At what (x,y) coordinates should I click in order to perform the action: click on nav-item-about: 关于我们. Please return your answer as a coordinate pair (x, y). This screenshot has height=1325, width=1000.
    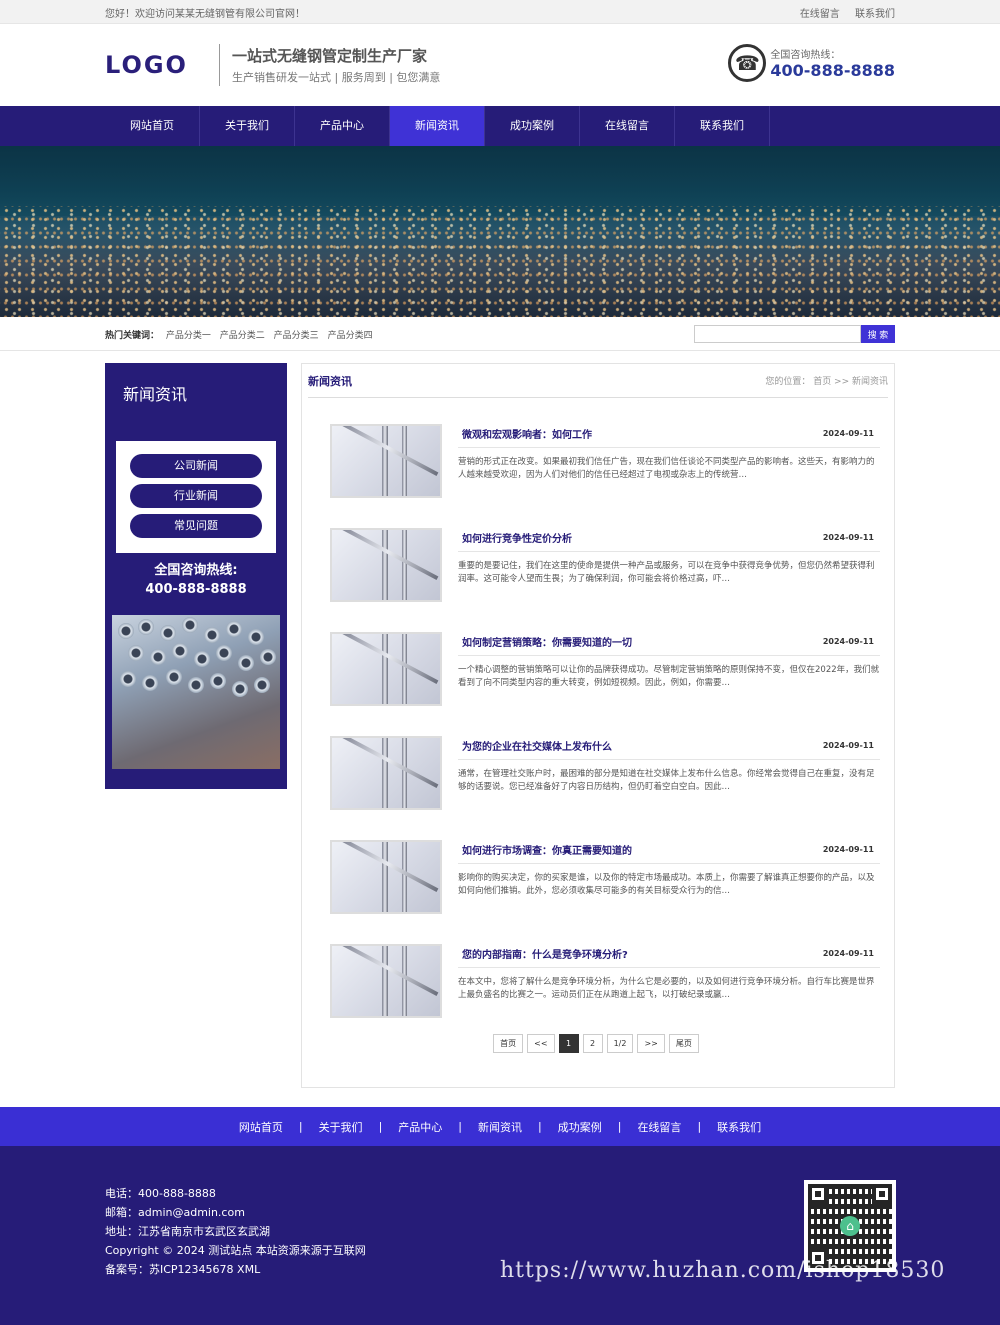
    Looking at the image, I should click on (247, 126).